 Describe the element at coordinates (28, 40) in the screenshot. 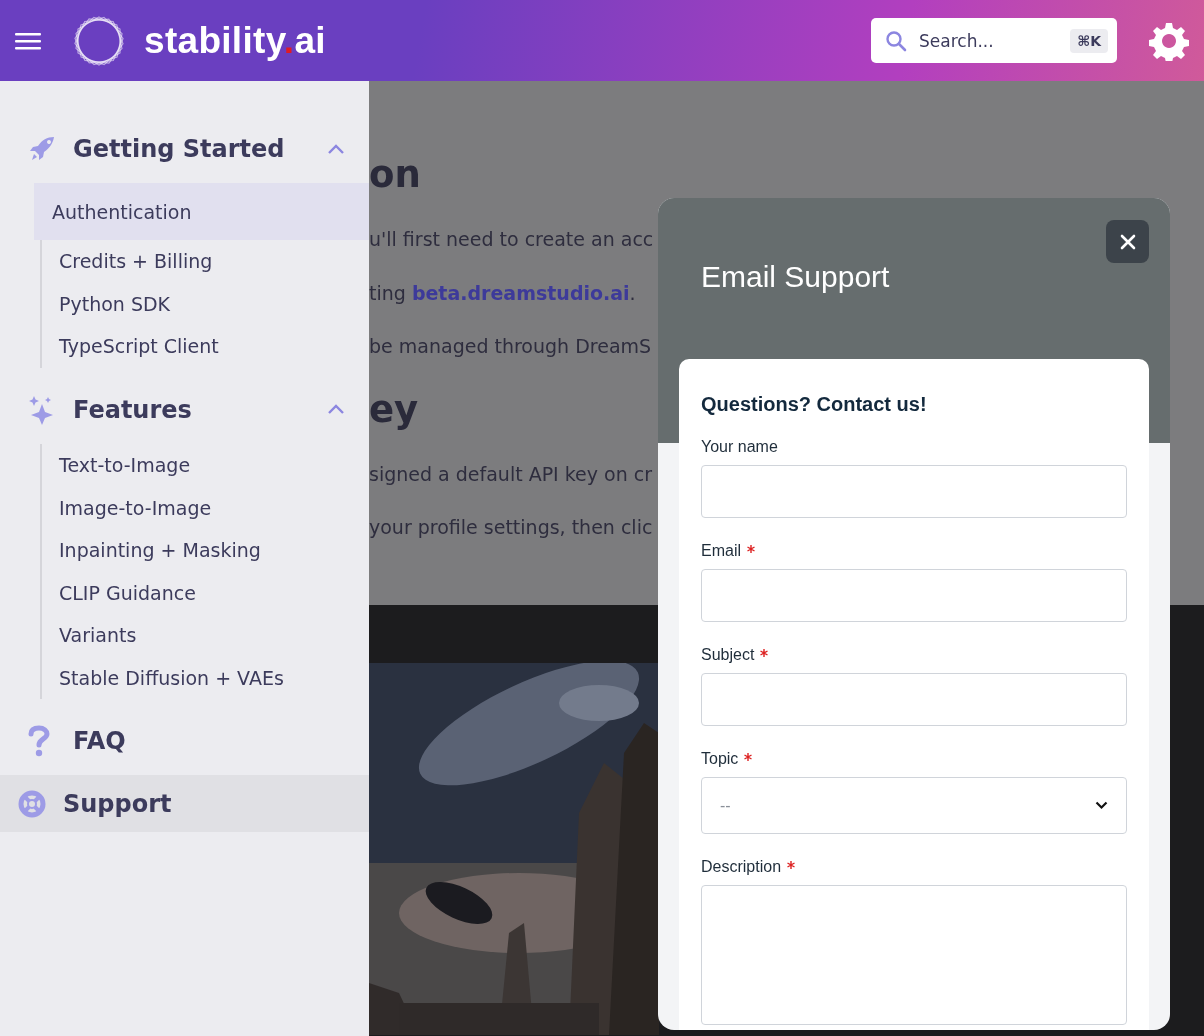

I see `menu-icon` at that location.